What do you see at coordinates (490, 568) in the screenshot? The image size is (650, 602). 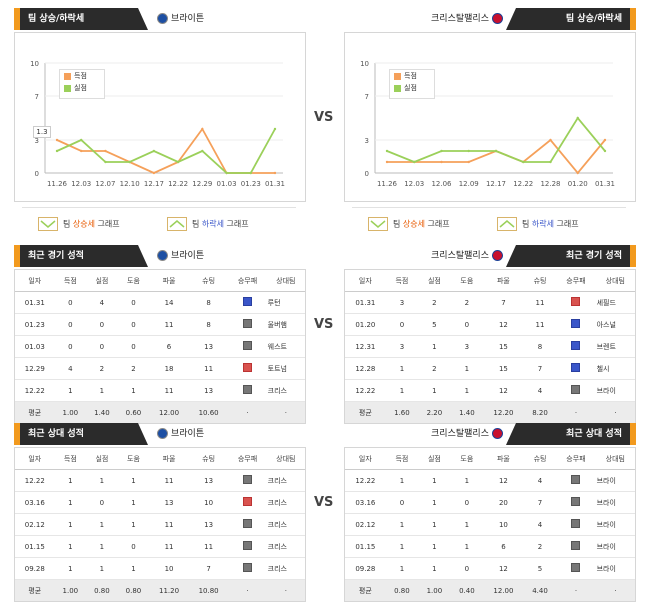 I see `table-row: 09.28 1 1 0 12 5 브라이` at bounding box center [490, 568].